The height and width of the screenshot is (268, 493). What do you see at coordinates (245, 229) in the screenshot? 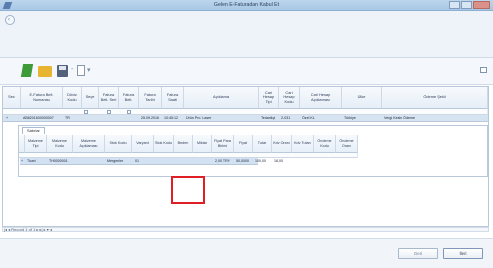
I see `horizontal-scrollbar` at bounding box center [245, 229].